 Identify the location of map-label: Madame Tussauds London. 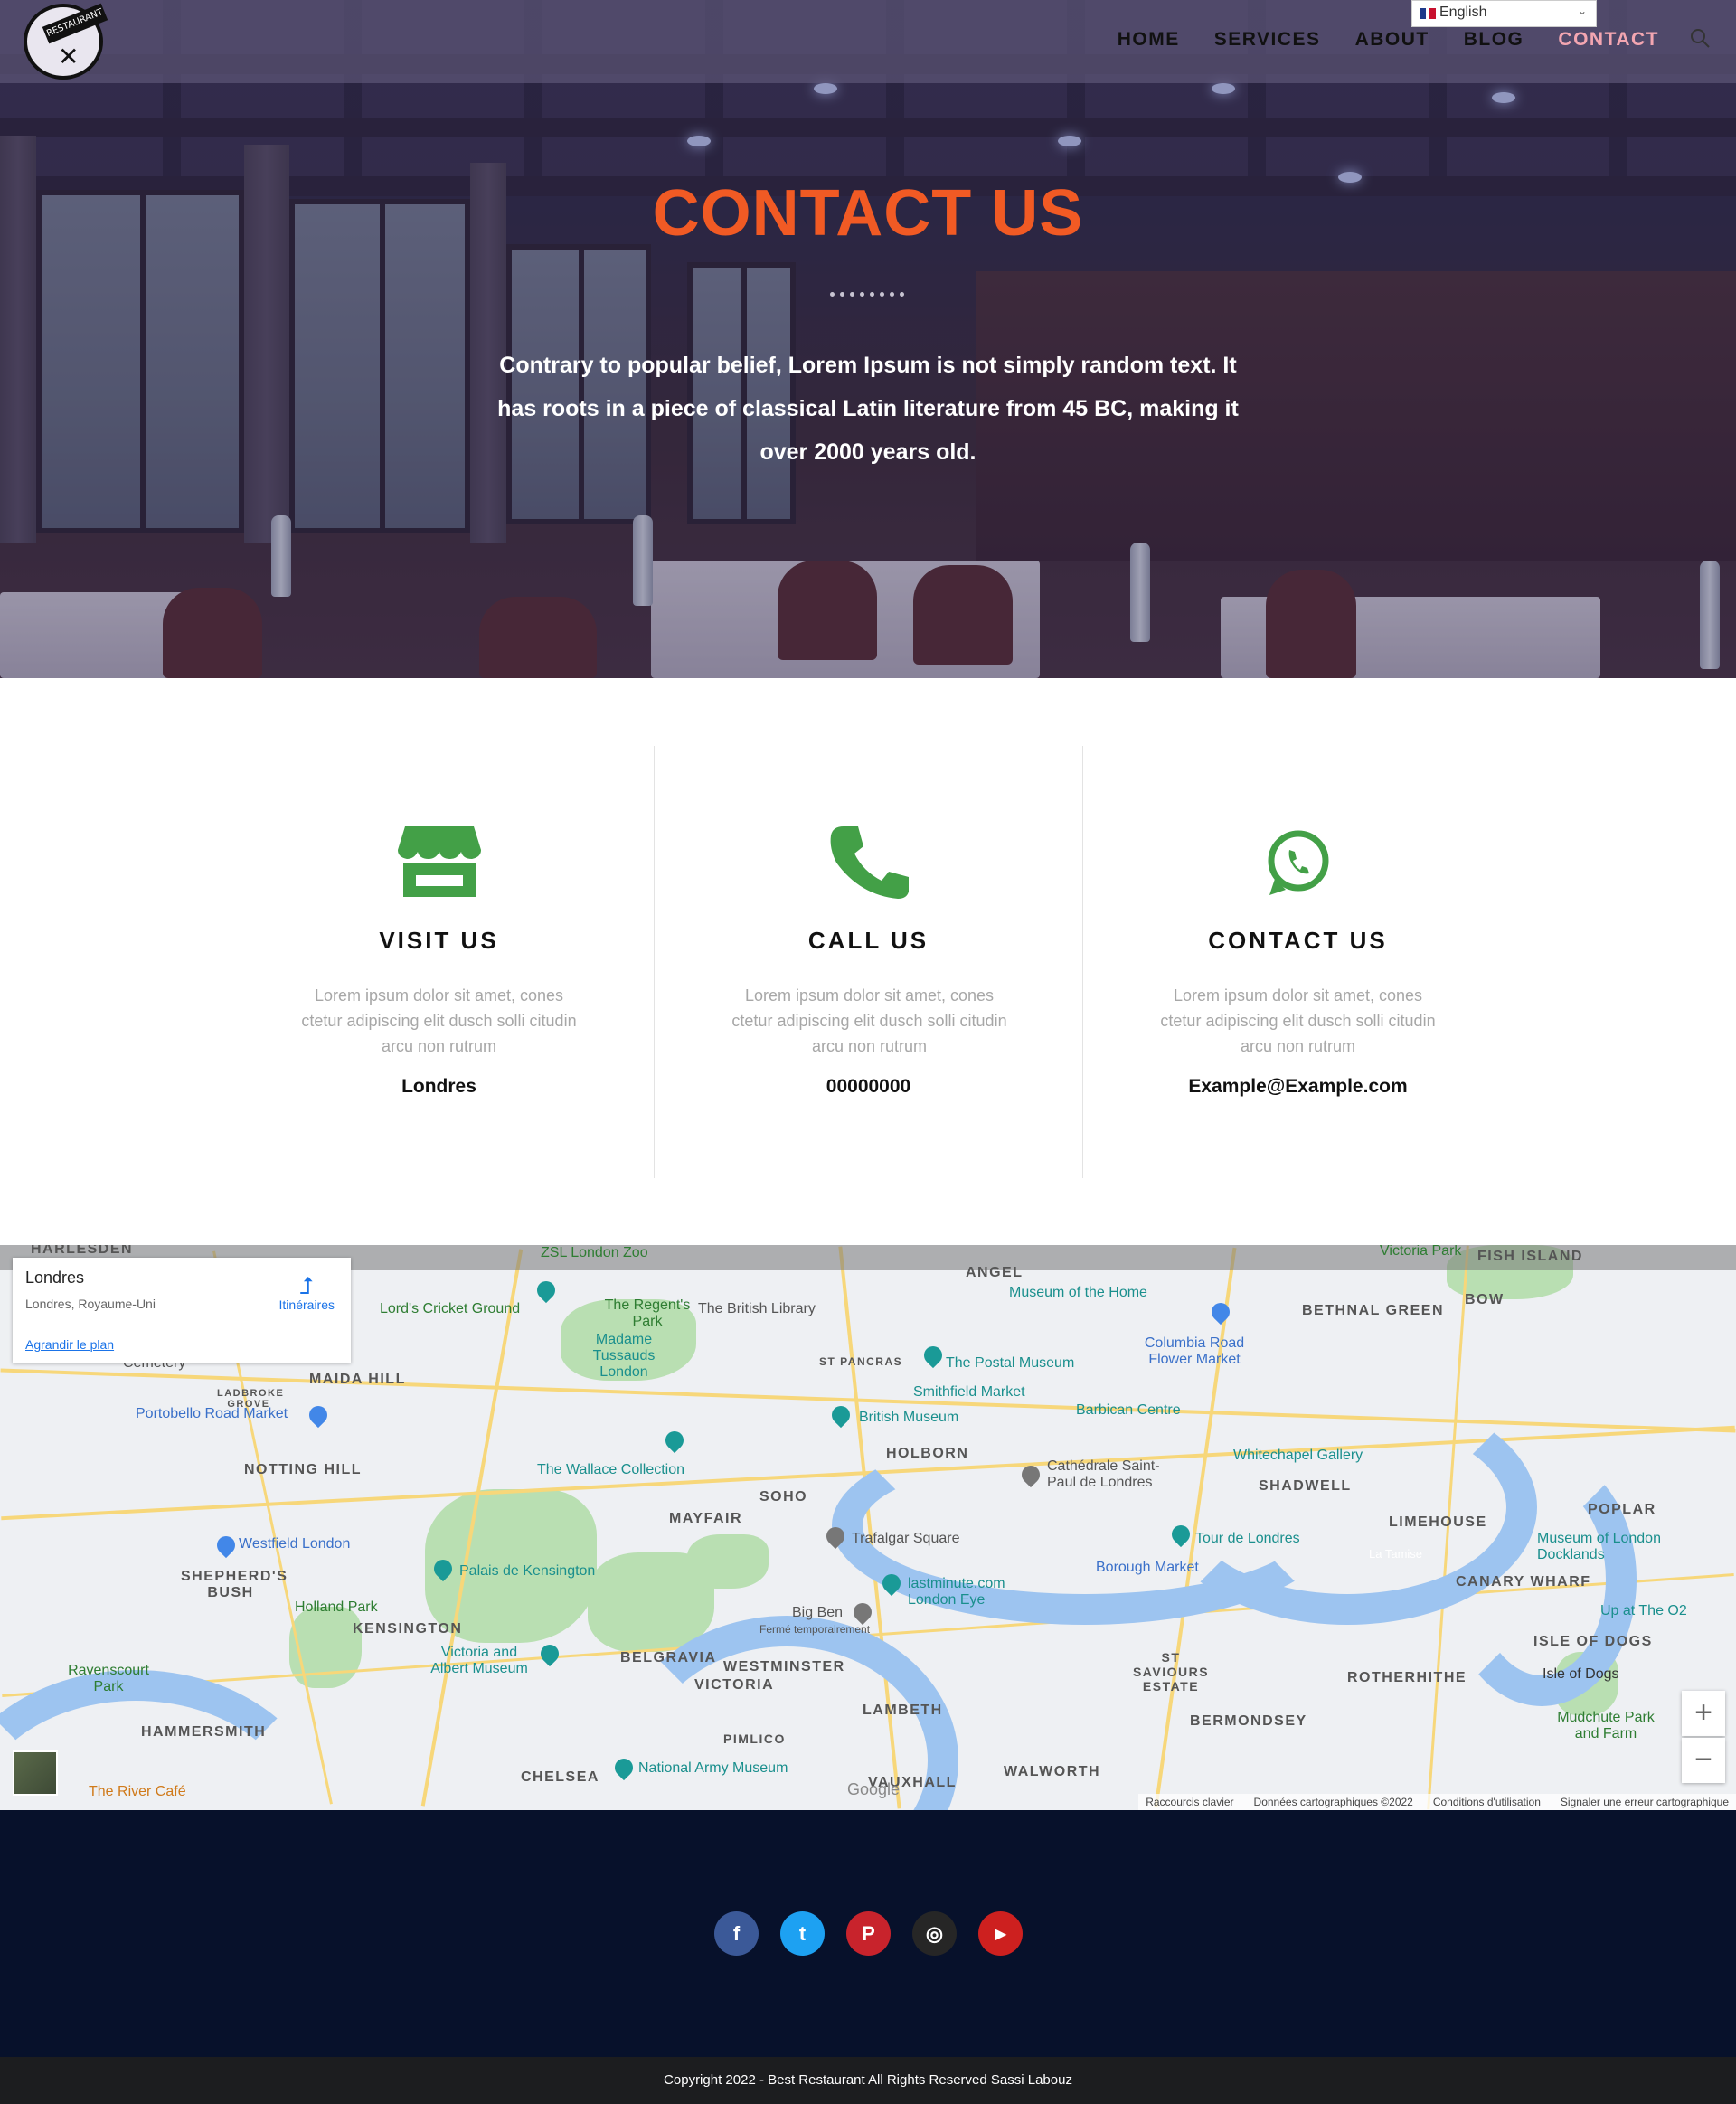
(624, 1356).